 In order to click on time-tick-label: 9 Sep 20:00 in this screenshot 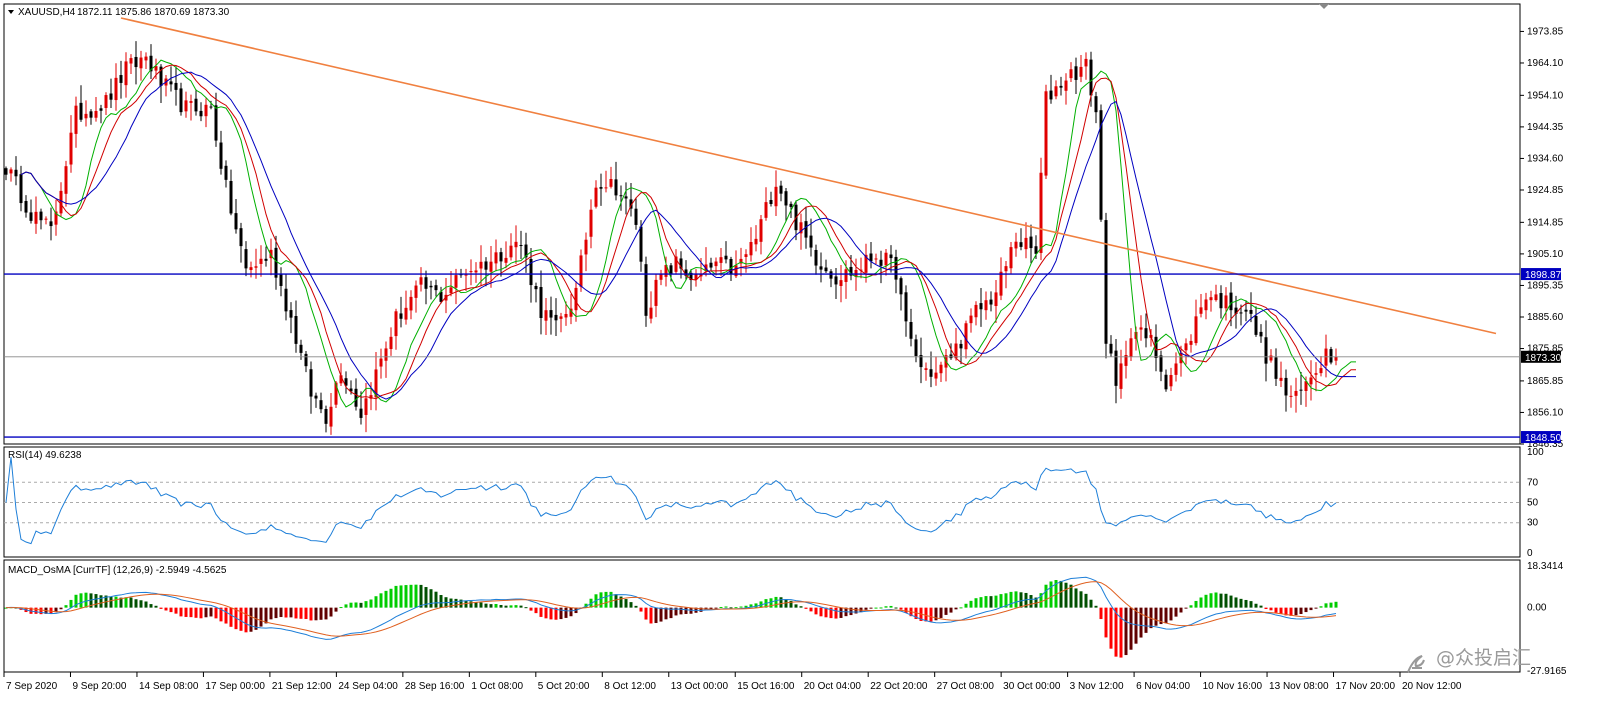, I will do `click(99, 686)`.